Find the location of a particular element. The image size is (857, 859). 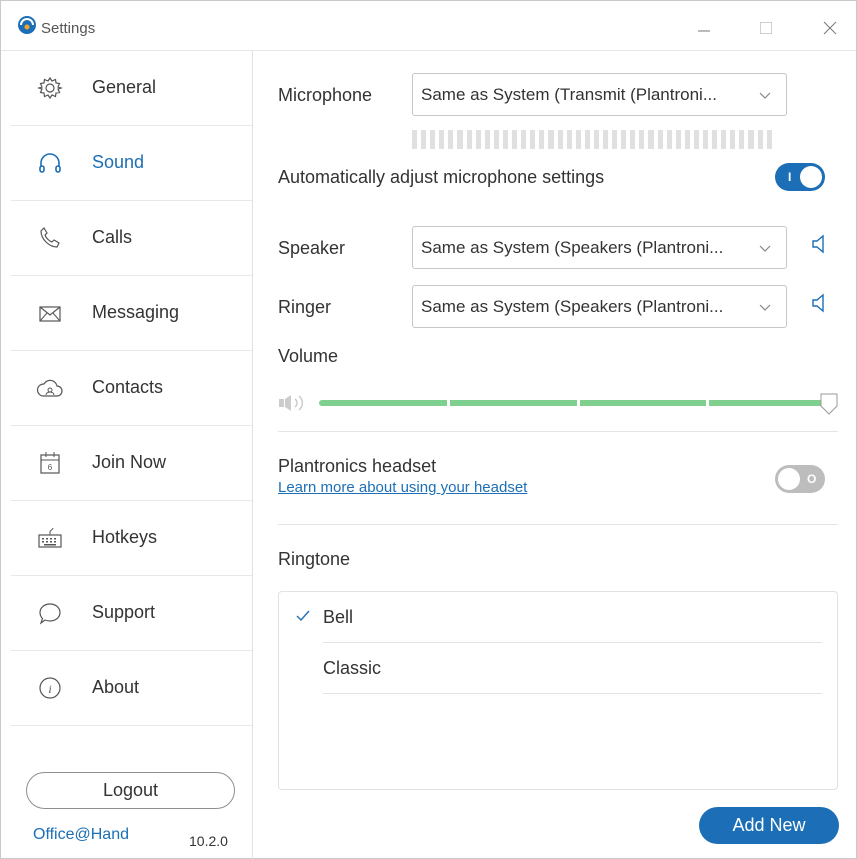

gear-icon is located at coordinates (50, 88).